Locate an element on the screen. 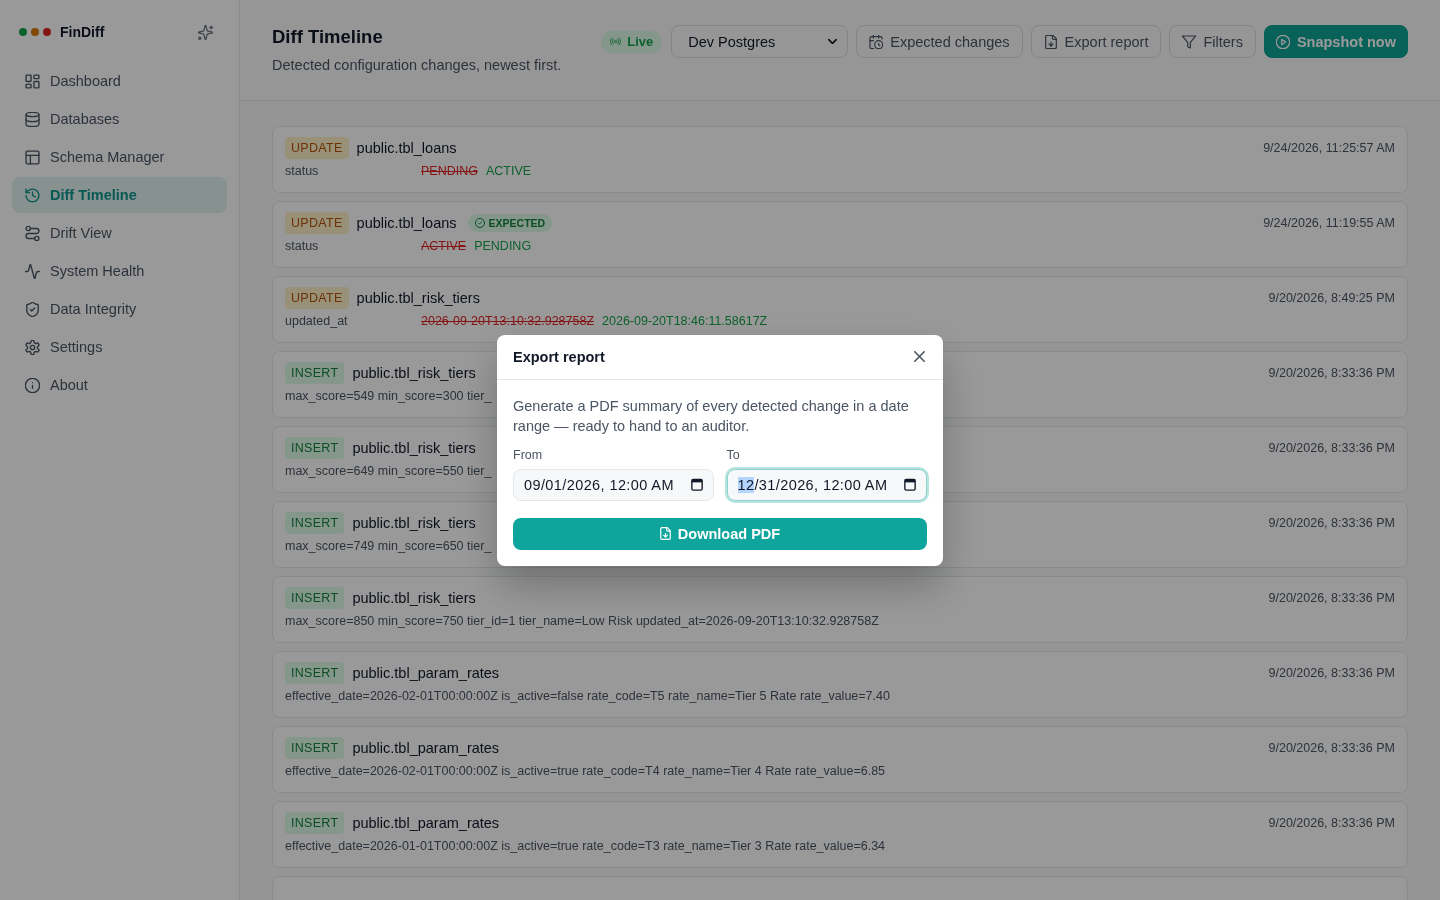 The height and width of the screenshot is (900, 1440). nav-item: Drift View is located at coordinates (119, 233).